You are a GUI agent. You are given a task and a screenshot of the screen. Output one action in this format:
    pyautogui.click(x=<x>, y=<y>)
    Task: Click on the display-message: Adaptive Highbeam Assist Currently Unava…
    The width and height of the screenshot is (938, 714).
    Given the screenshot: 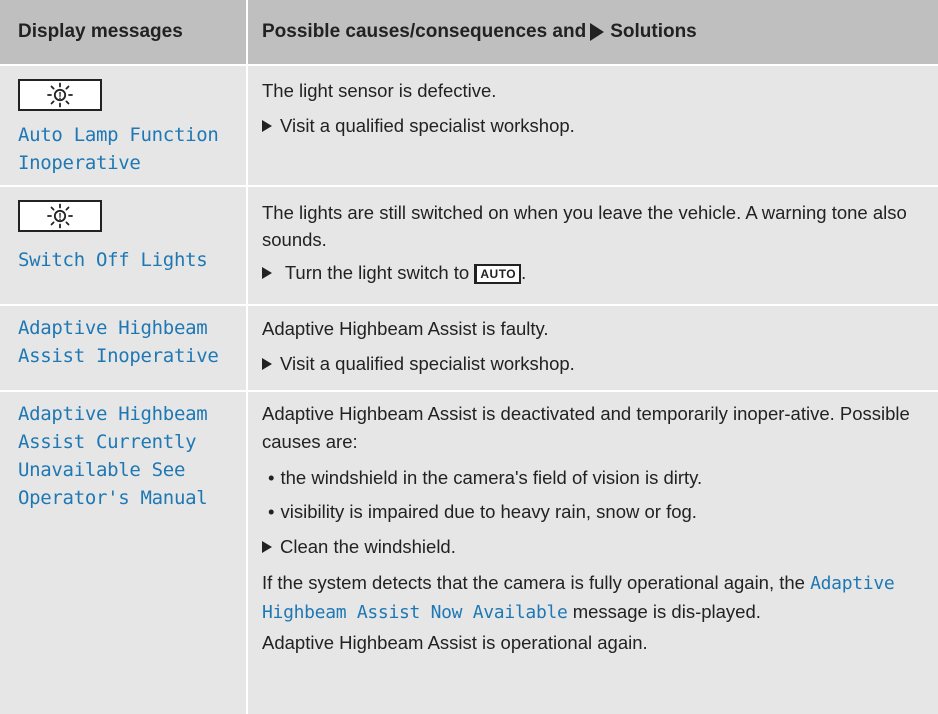 What is the action you would take?
    pyautogui.click(x=113, y=456)
    